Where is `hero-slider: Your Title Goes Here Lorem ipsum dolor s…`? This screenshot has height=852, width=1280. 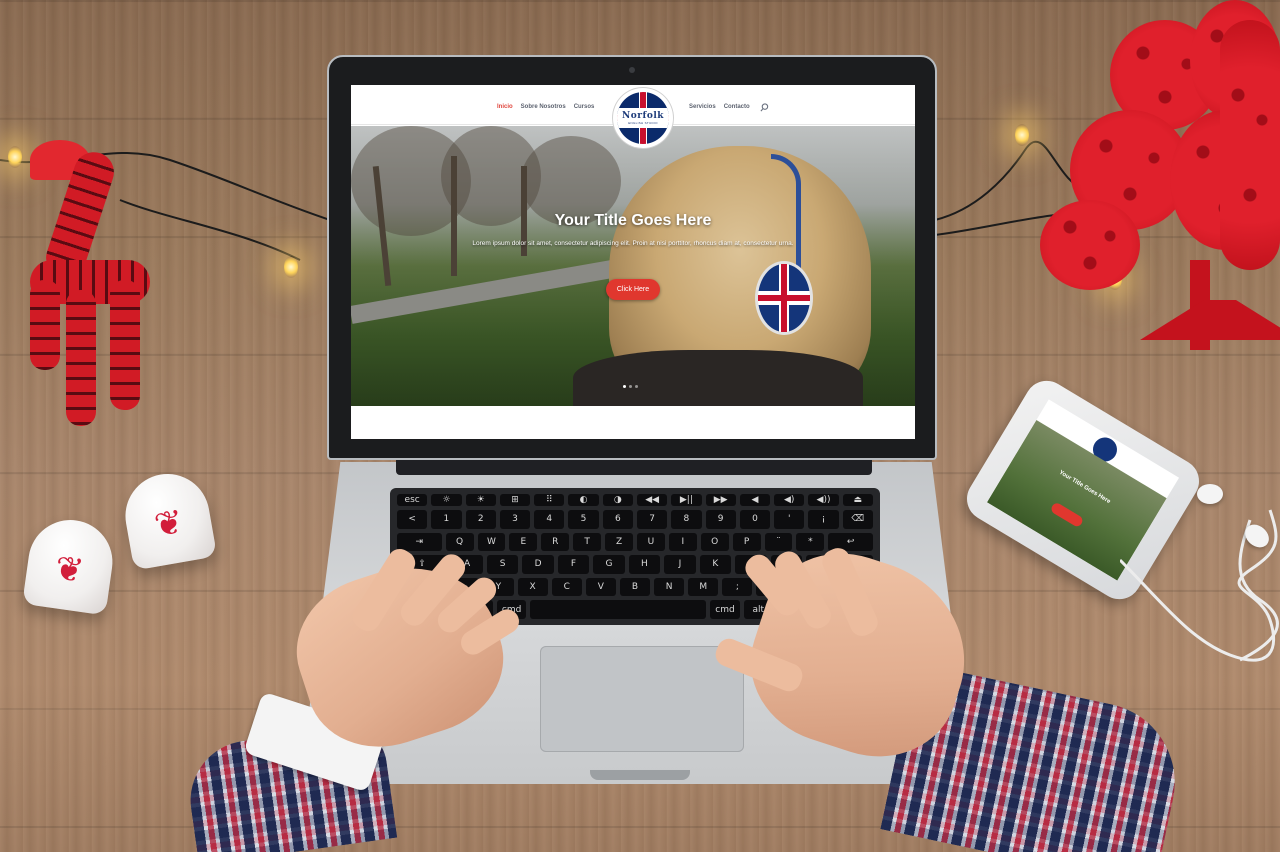 hero-slider: Your Title Goes Here Lorem ipsum dolor s… is located at coordinates (633, 266).